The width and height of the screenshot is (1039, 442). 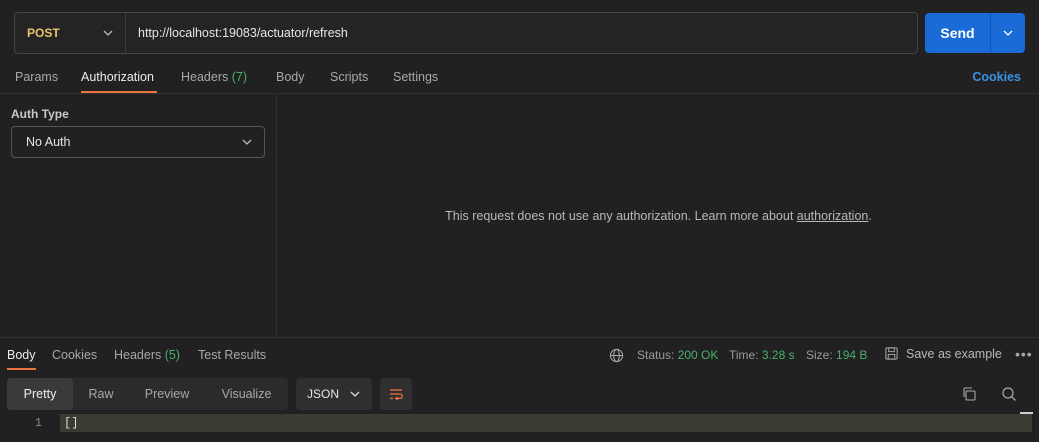 What do you see at coordinates (138, 142) in the screenshot?
I see `auth-type-select: No Auth` at bounding box center [138, 142].